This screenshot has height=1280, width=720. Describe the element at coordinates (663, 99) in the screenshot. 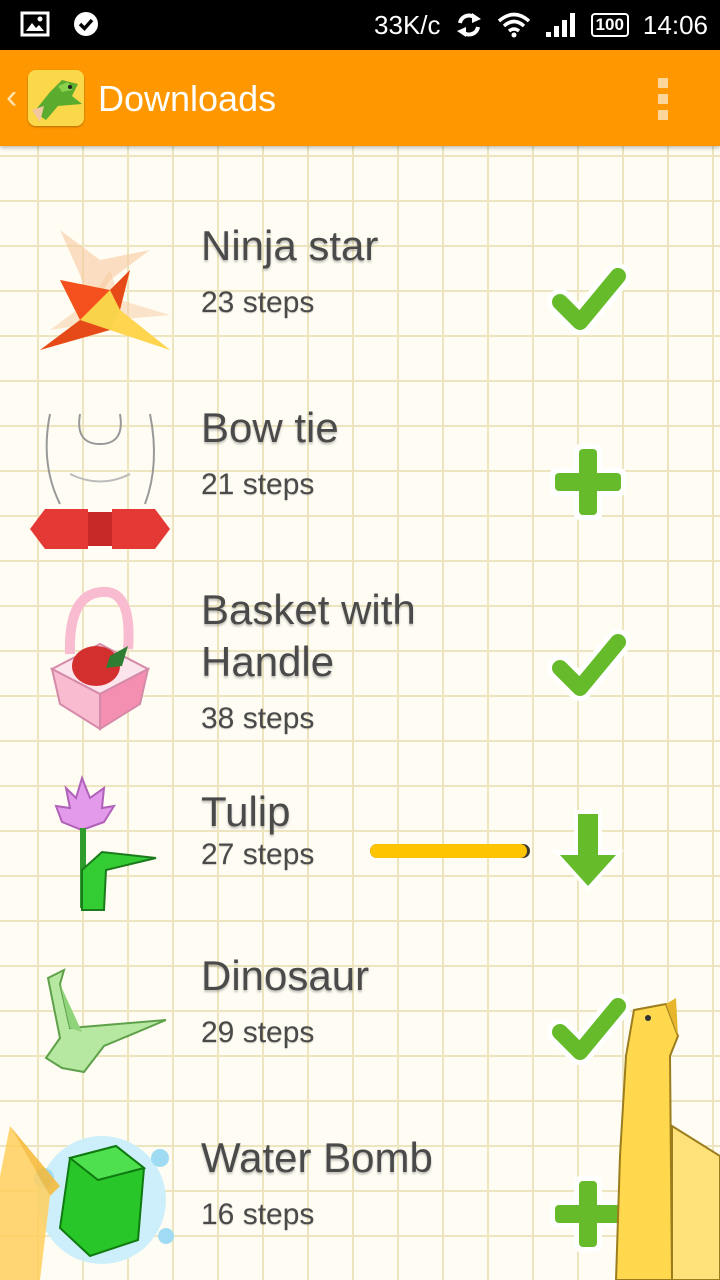

I see `overflow-menu-icon` at that location.